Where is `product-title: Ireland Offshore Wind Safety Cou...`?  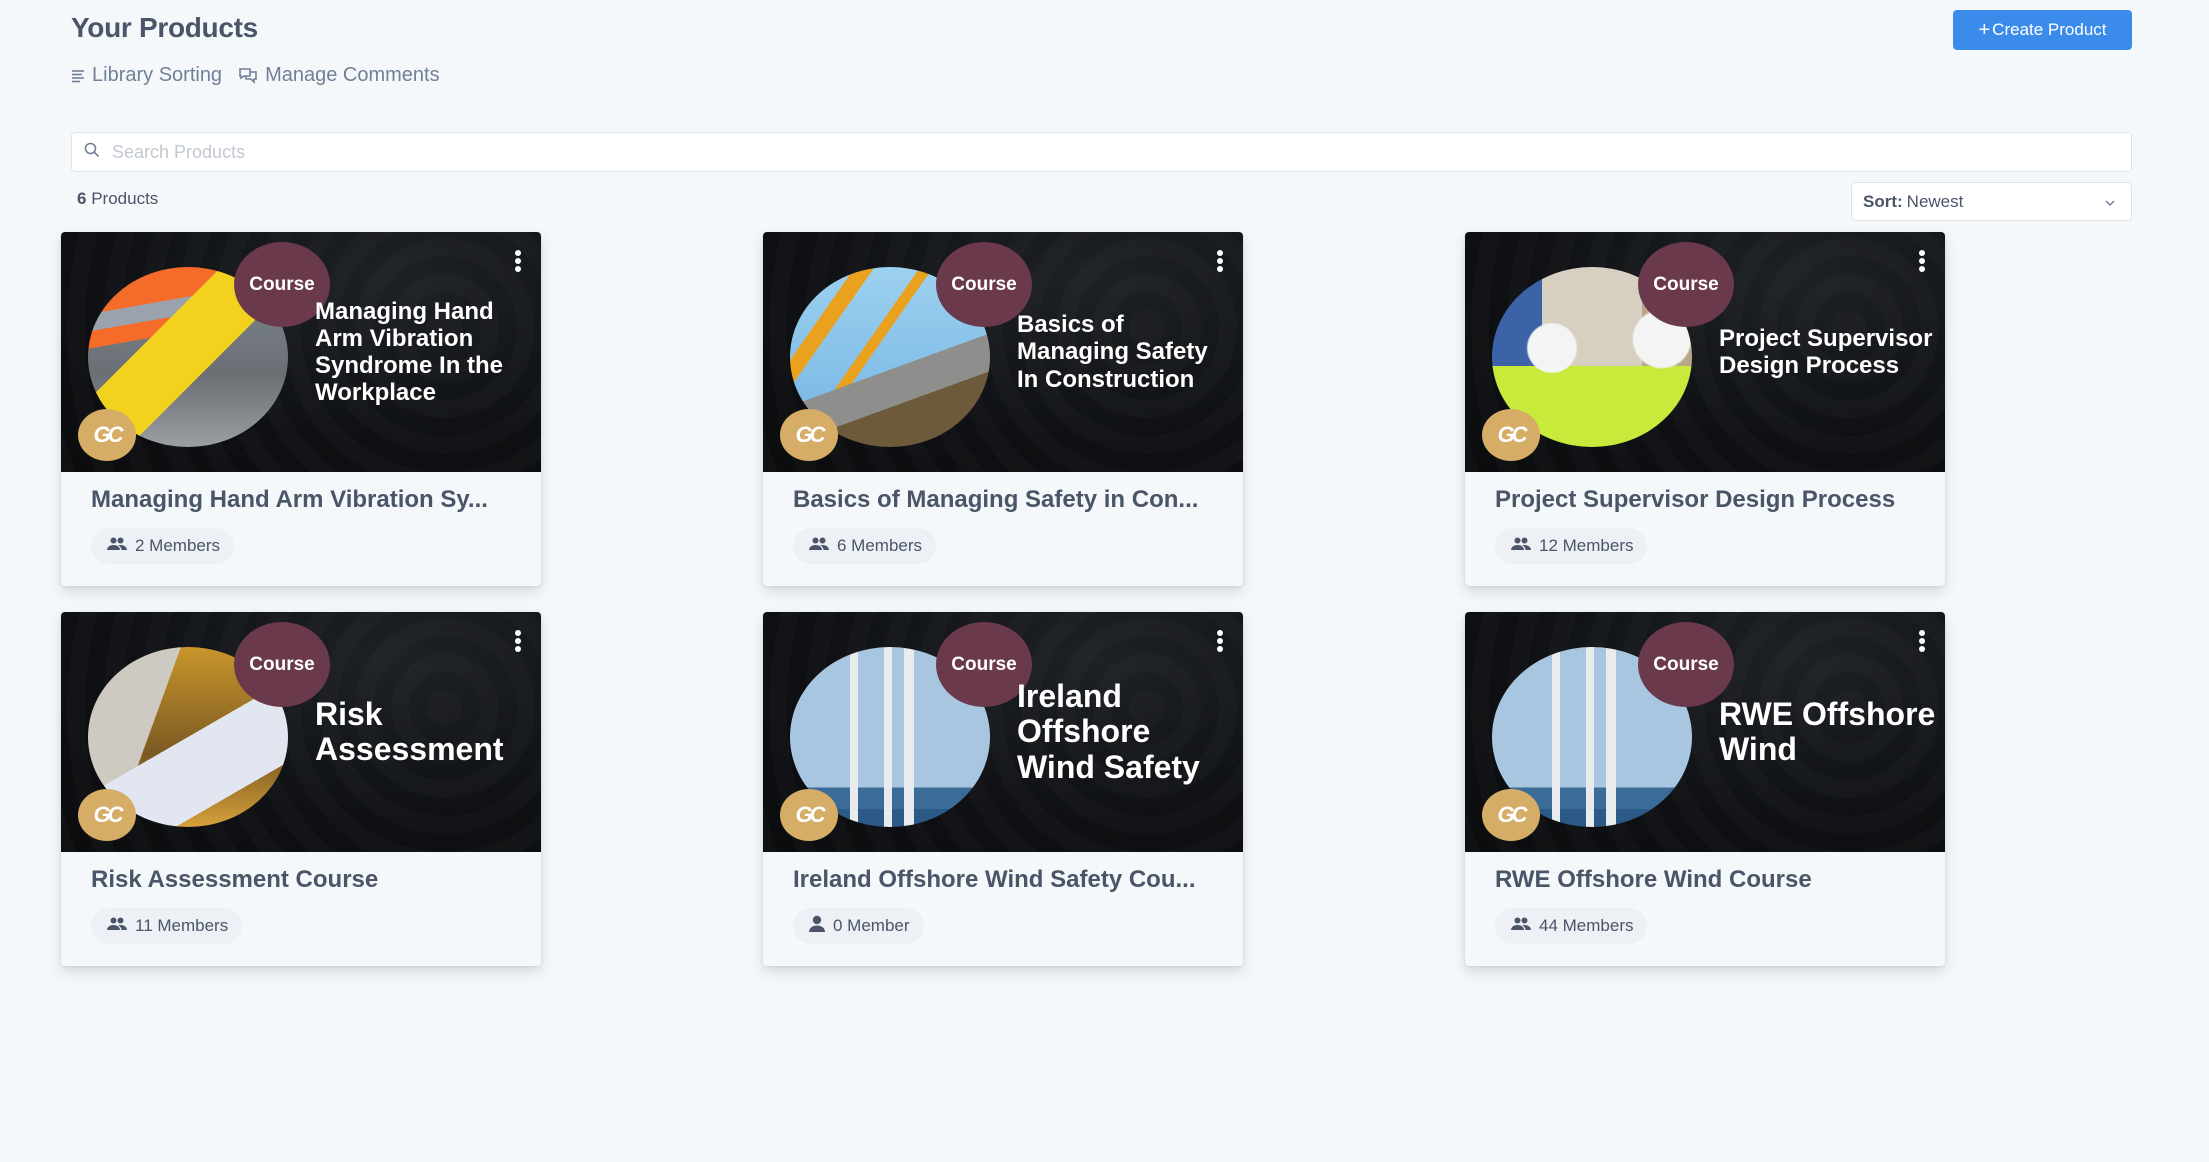
product-title: Ireland Offshore Wind Safety Cou... is located at coordinates (1003, 880).